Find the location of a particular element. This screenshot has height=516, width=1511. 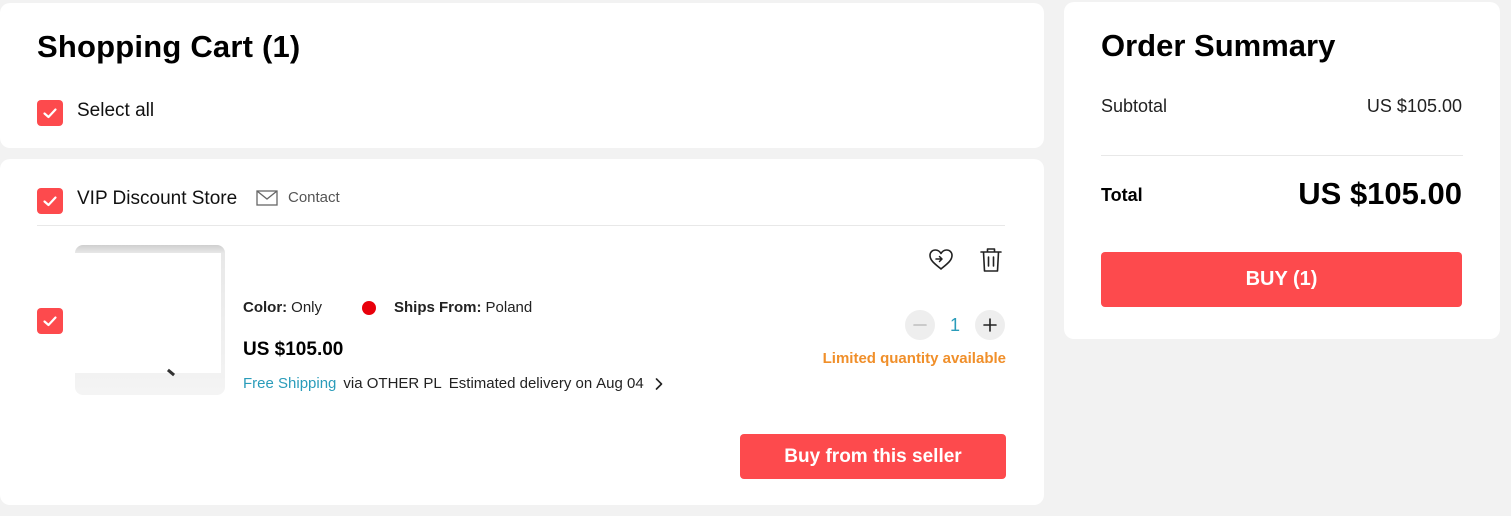

store-checkbox is located at coordinates (50, 201).